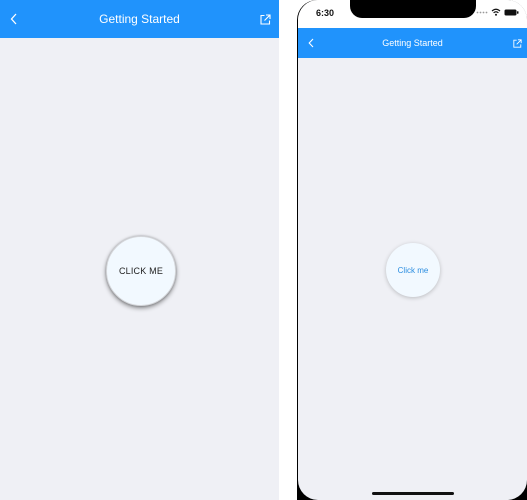 Image resolution: width=527 pixels, height=500 pixels. Describe the element at coordinates (413, 9) in the screenshot. I see `notch` at that location.